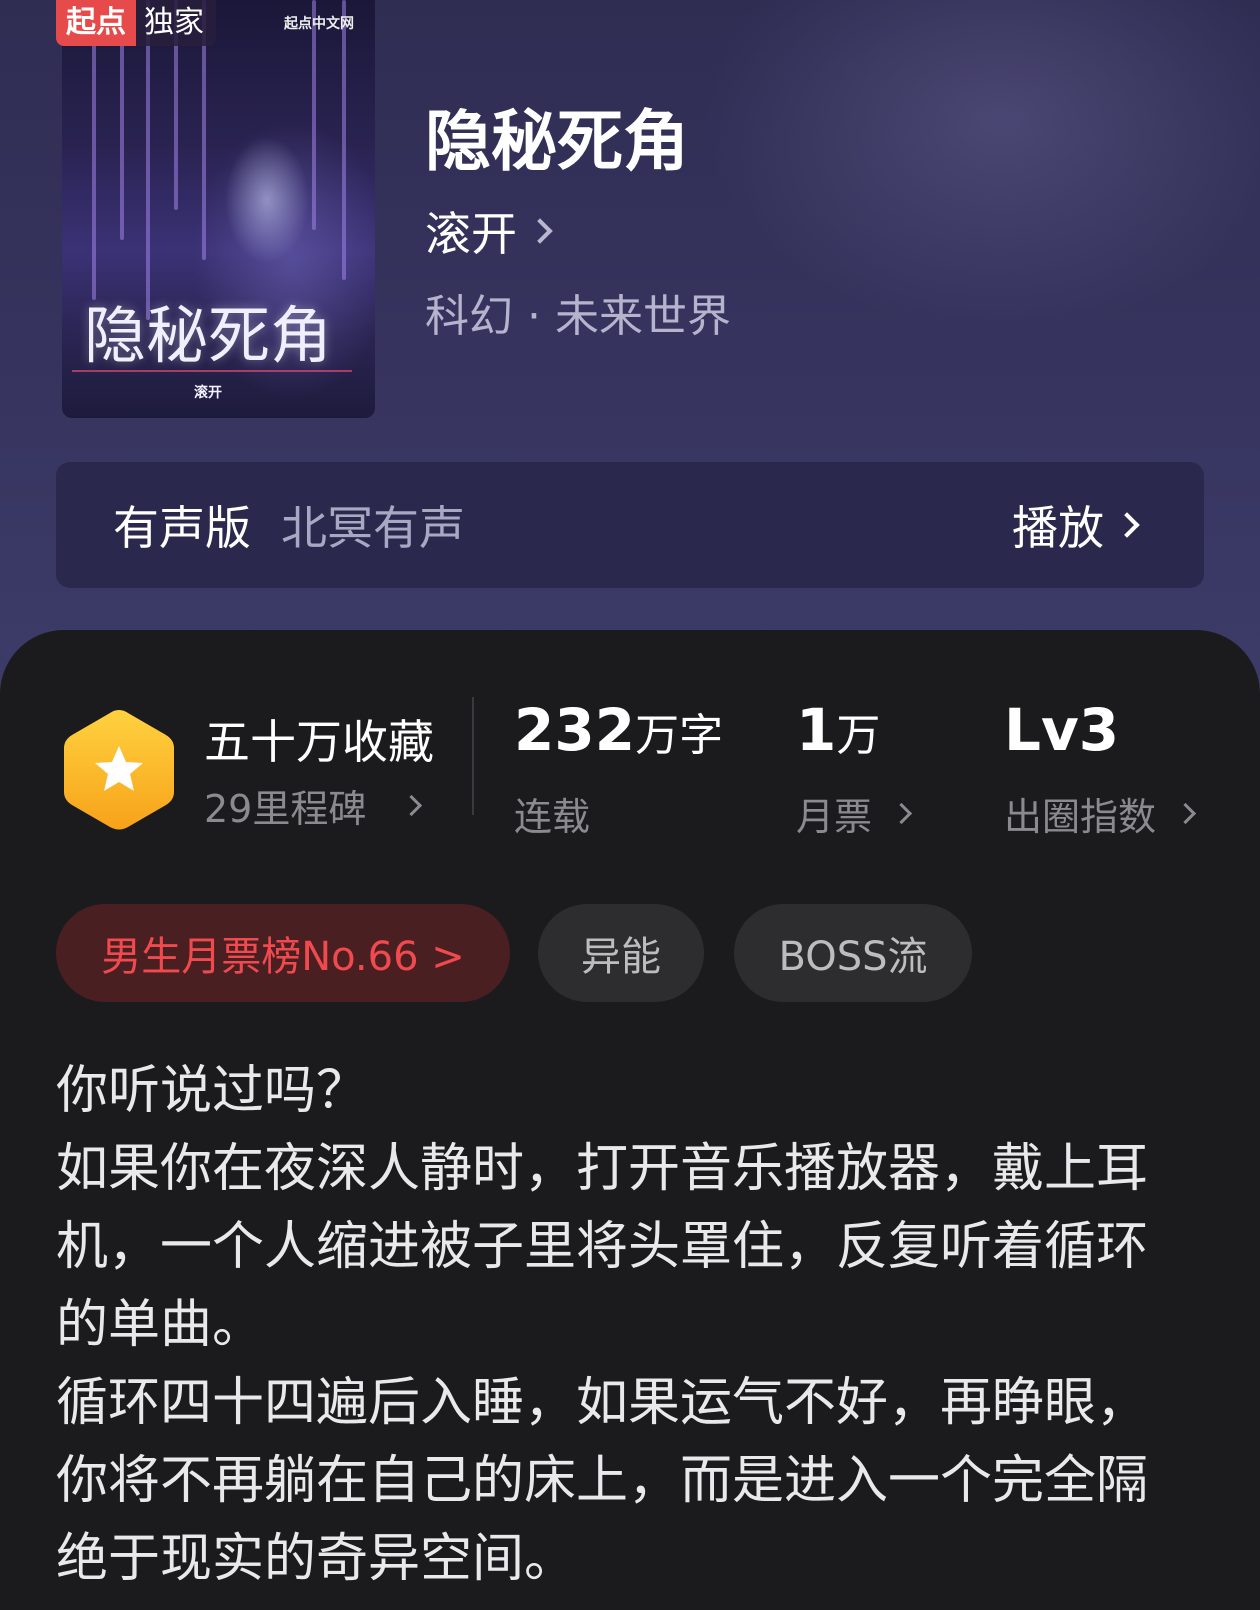 The height and width of the screenshot is (1610, 1260). I want to click on milestone-count: 29里程碑, so click(285, 809).